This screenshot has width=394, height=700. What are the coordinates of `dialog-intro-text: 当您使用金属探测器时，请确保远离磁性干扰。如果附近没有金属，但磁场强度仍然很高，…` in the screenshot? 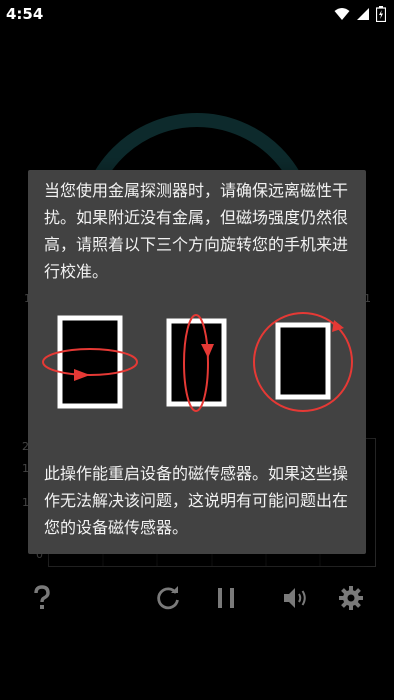 It's located at (196, 231).